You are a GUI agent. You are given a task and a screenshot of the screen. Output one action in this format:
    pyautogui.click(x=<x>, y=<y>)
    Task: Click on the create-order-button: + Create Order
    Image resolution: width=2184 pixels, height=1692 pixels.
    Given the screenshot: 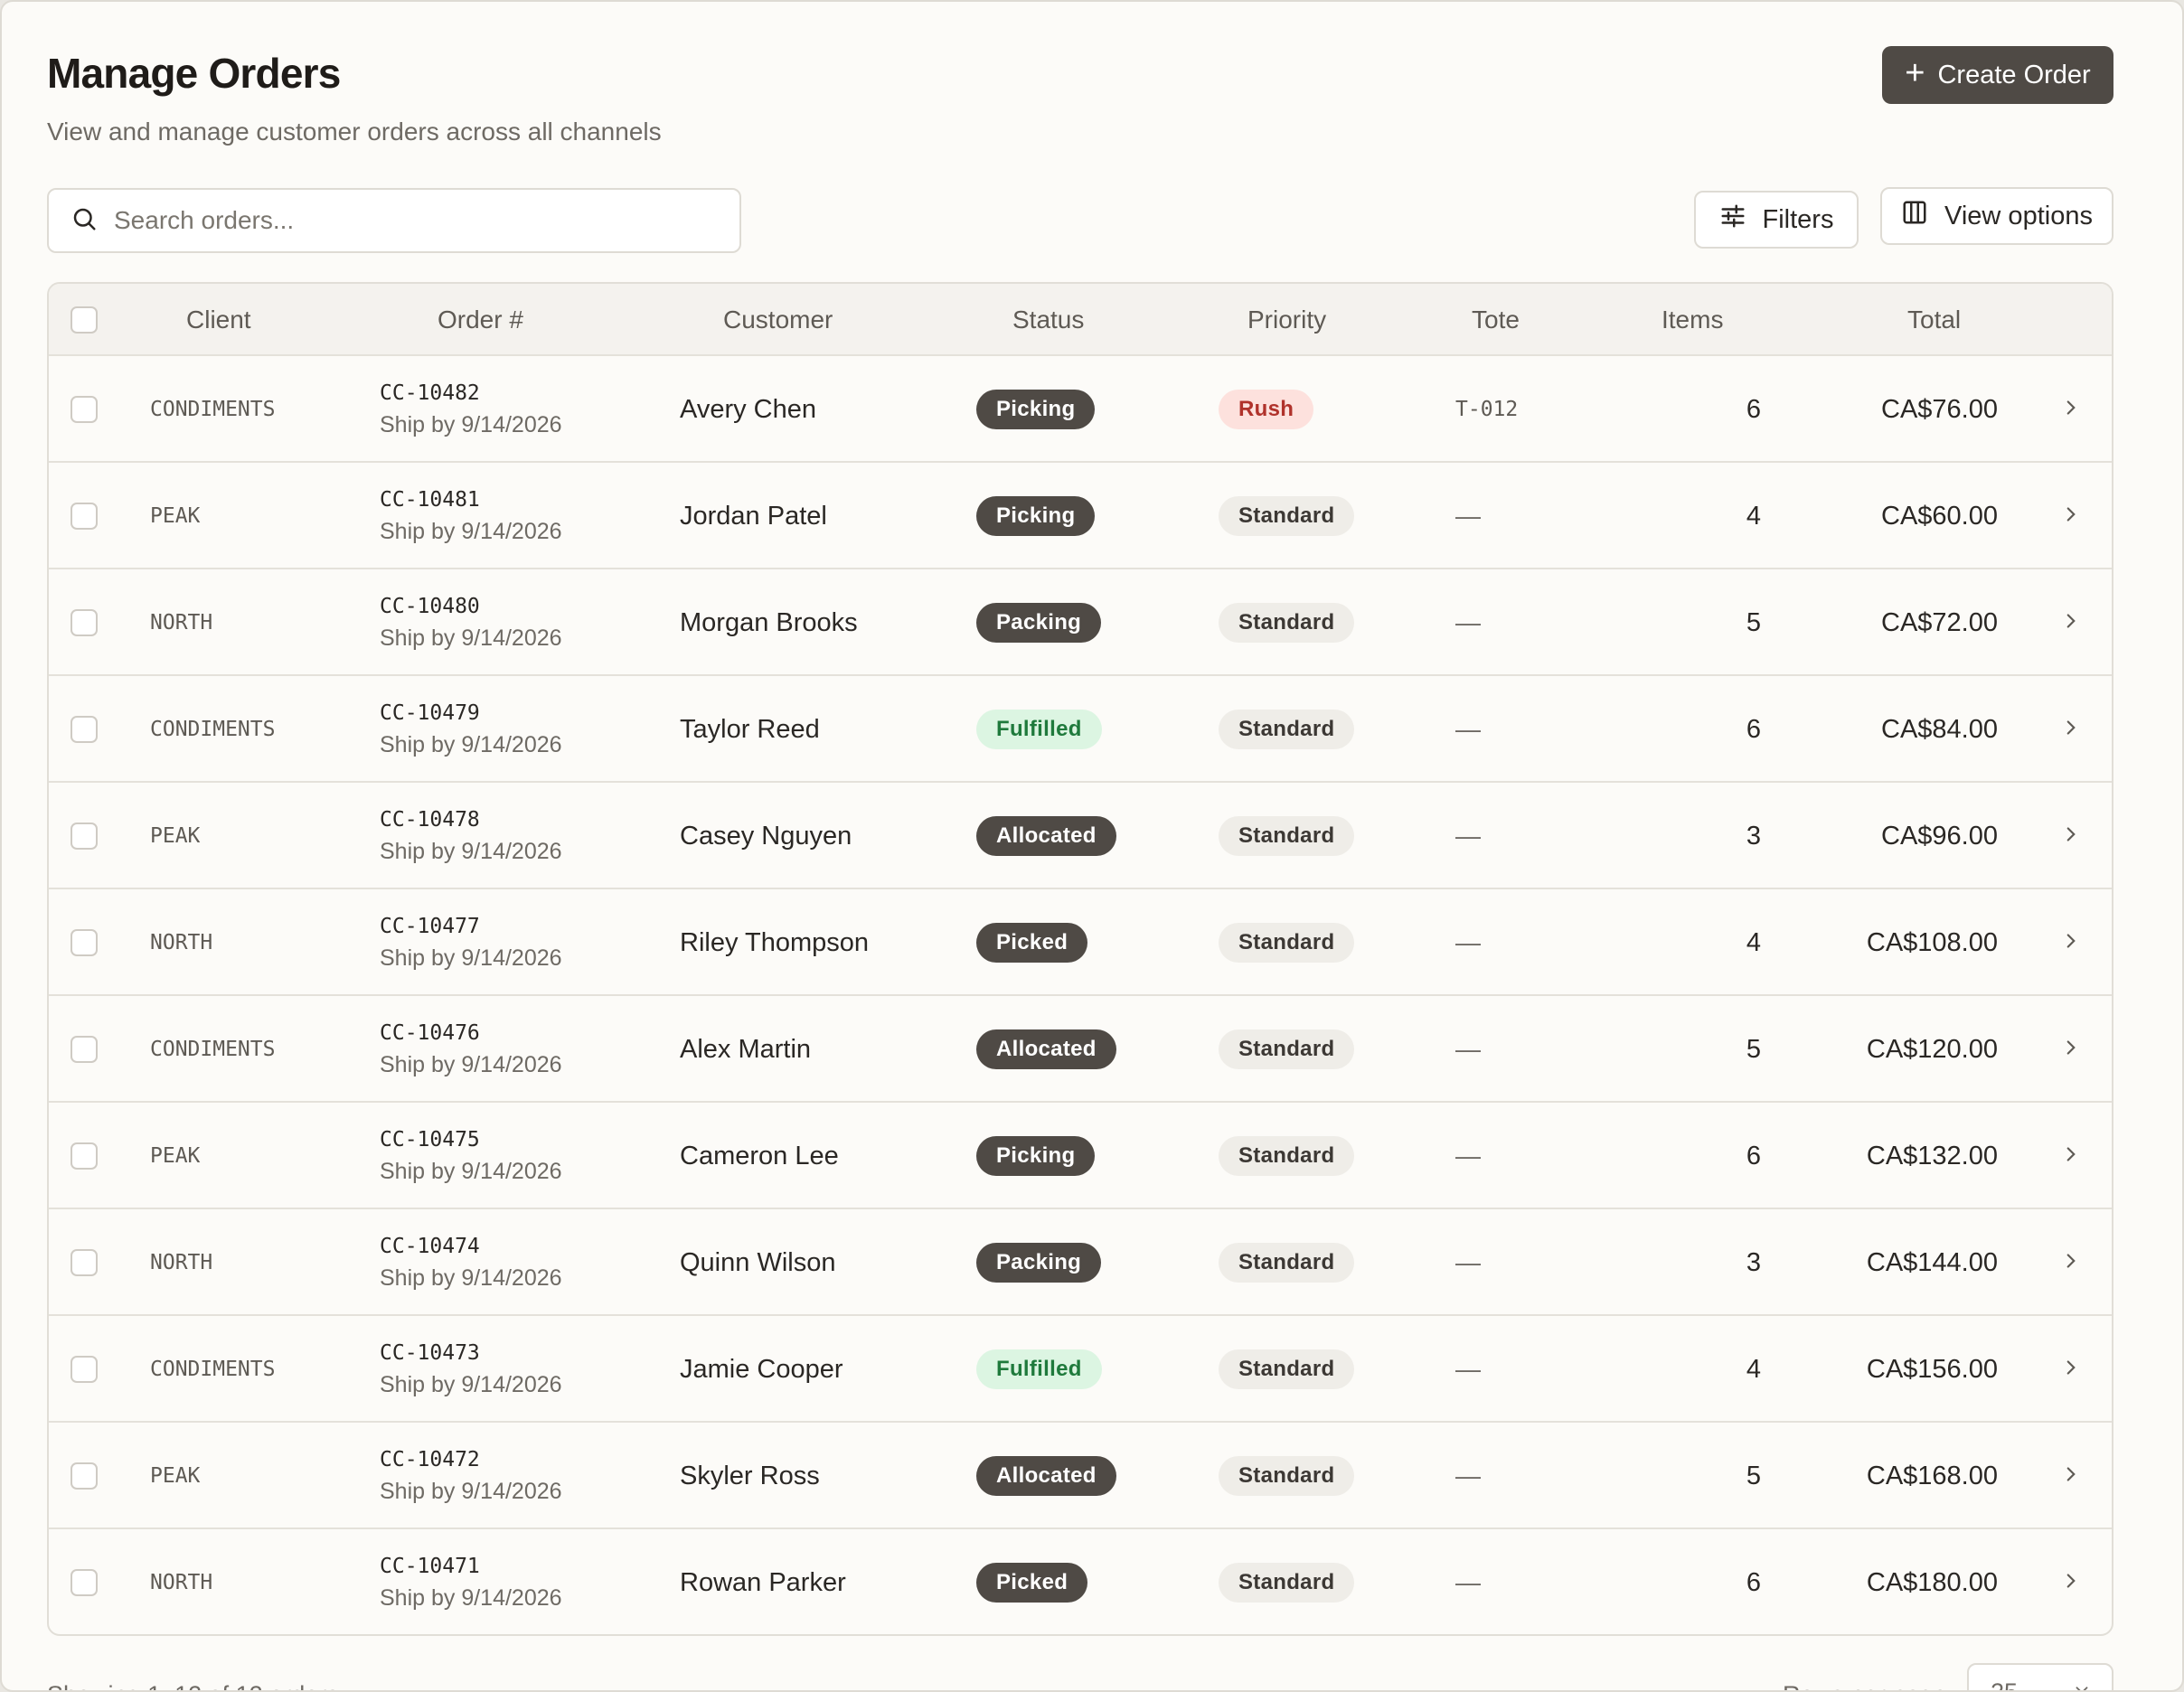 What is the action you would take?
    pyautogui.click(x=1997, y=75)
    